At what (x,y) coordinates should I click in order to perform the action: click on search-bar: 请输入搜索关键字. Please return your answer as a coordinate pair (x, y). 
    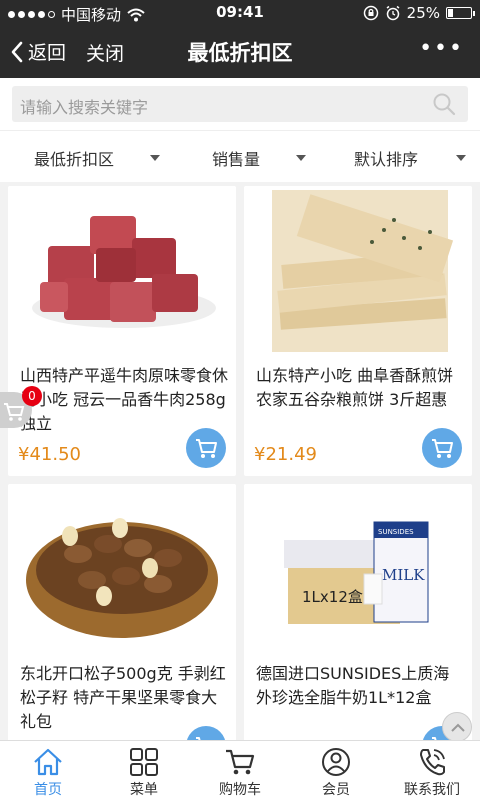
    Looking at the image, I should click on (240, 104).